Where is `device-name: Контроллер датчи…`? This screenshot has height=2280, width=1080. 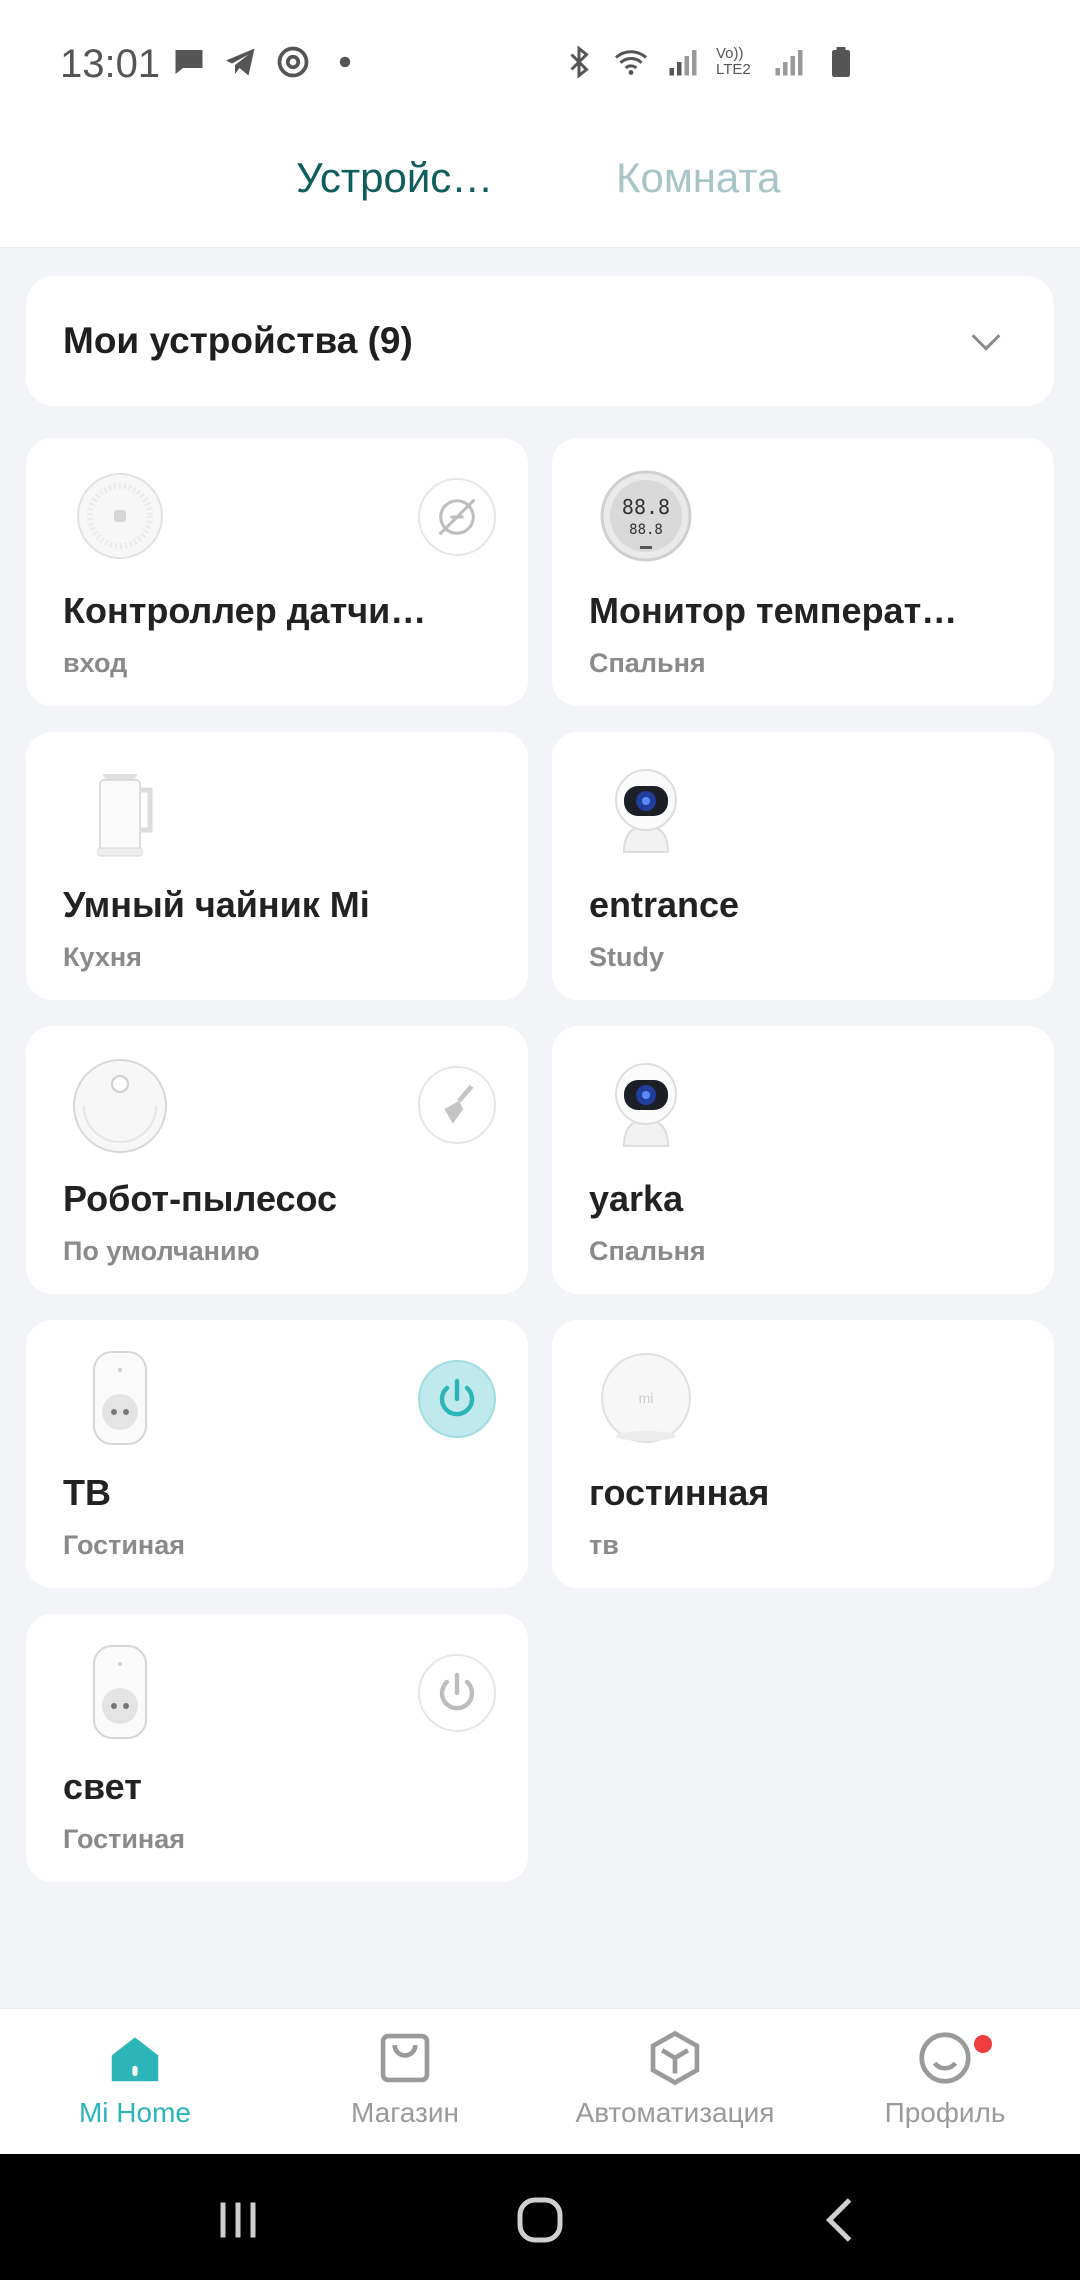 device-name: Контроллер датчи… is located at coordinates (245, 610).